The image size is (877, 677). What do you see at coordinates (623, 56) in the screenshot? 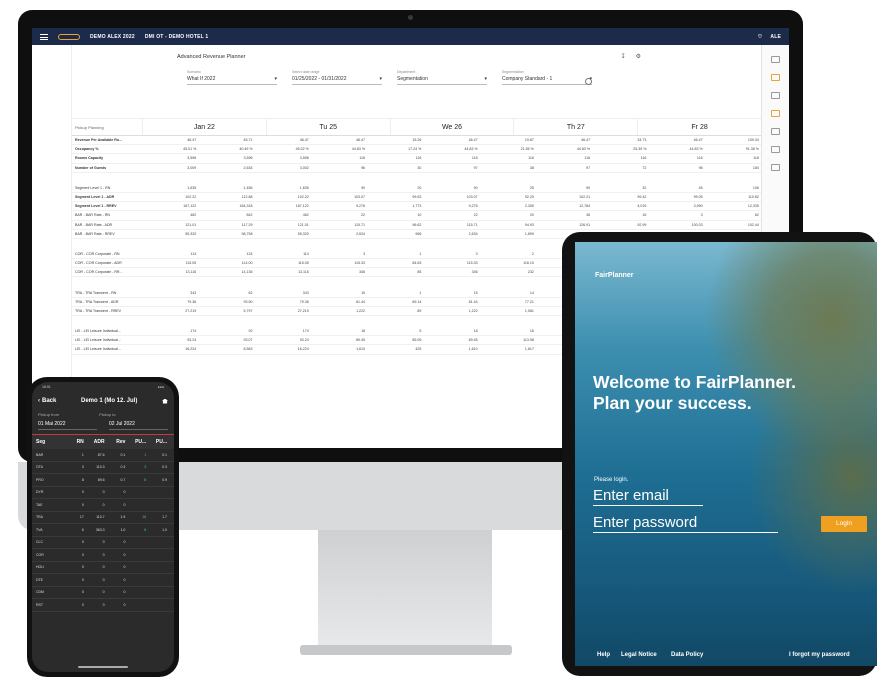
I see `download-icon: ↧` at bounding box center [623, 56].